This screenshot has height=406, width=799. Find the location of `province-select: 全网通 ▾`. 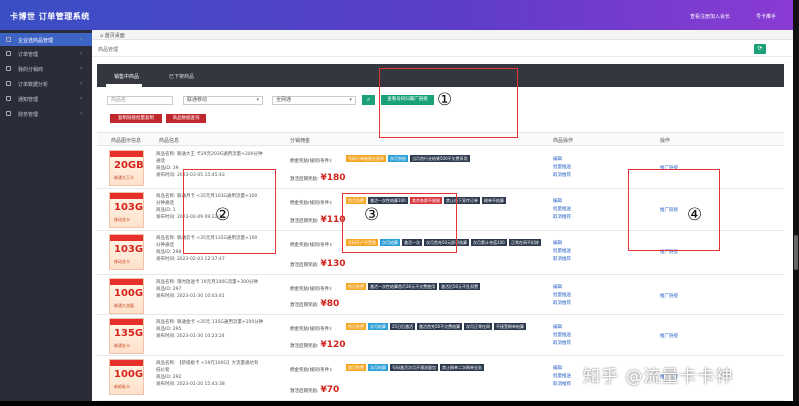

province-select: 全网通 ▾ is located at coordinates (314, 100).